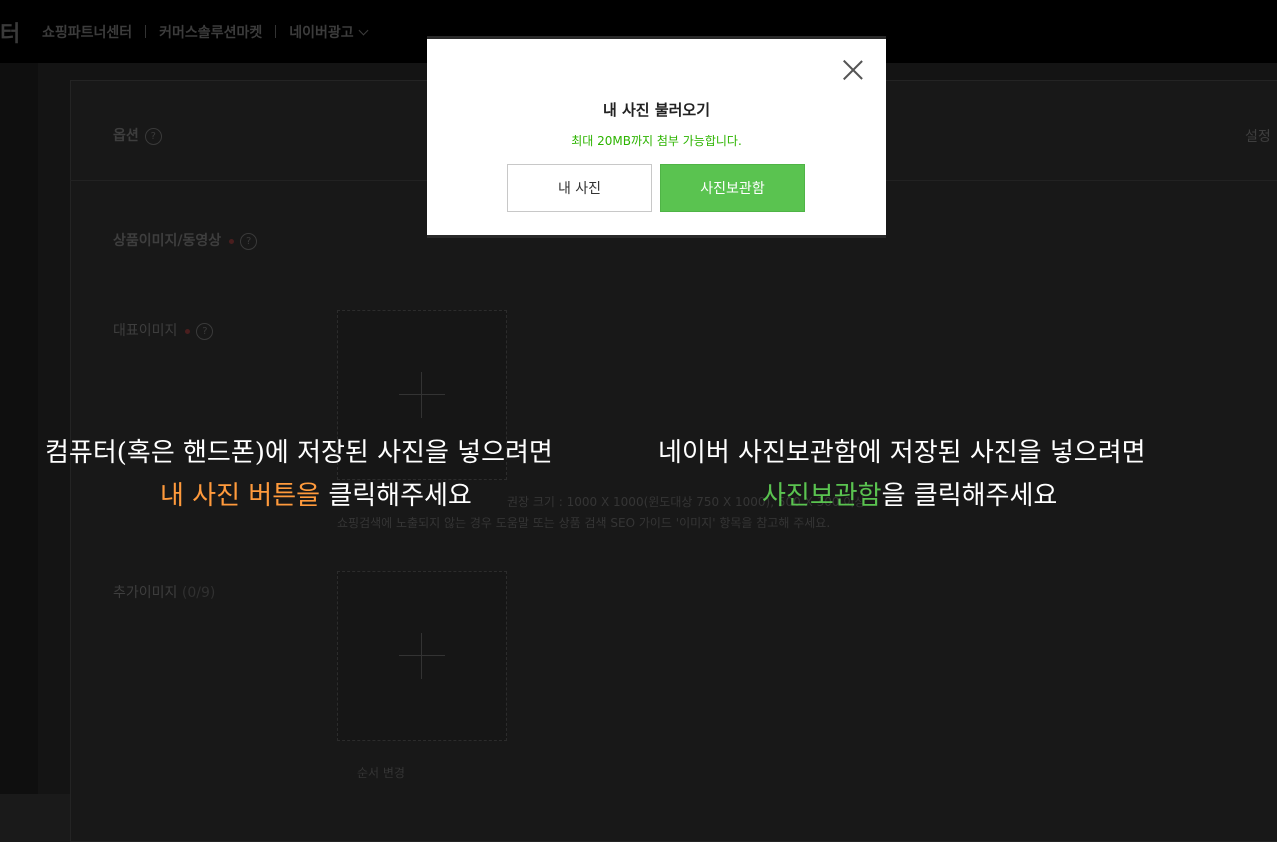  Describe the element at coordinates (969, 496) in the screenshot. I see `instruction-right-rest: 을 클릭해주세요` at that location.